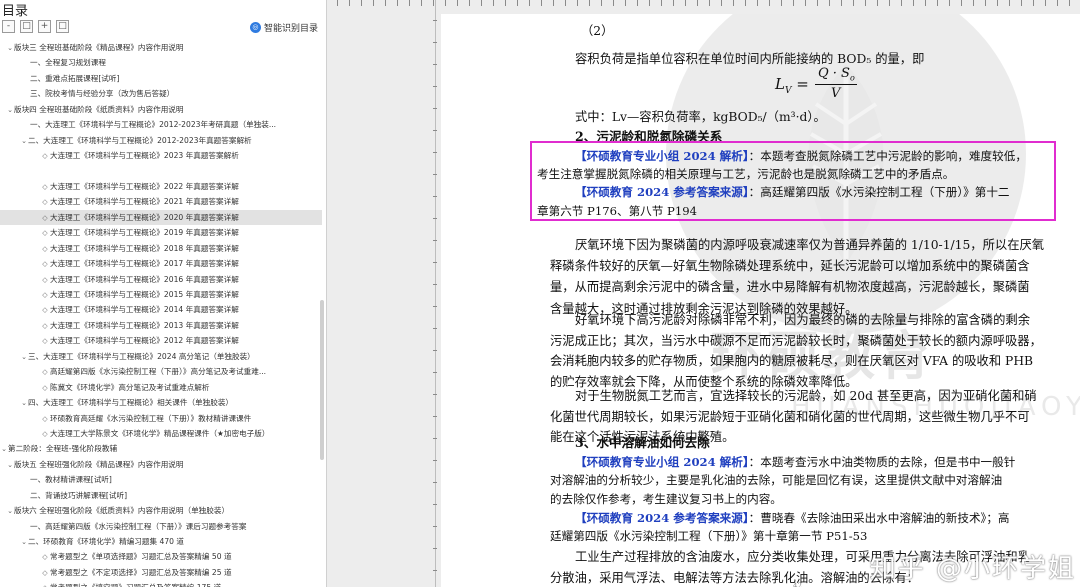  What do you see at coordinates (161, 448) in the screenshot?
I see `outline-item: ⌄第二阶段：全程班-强化阶段教辅` at bounding box center [161, 448].